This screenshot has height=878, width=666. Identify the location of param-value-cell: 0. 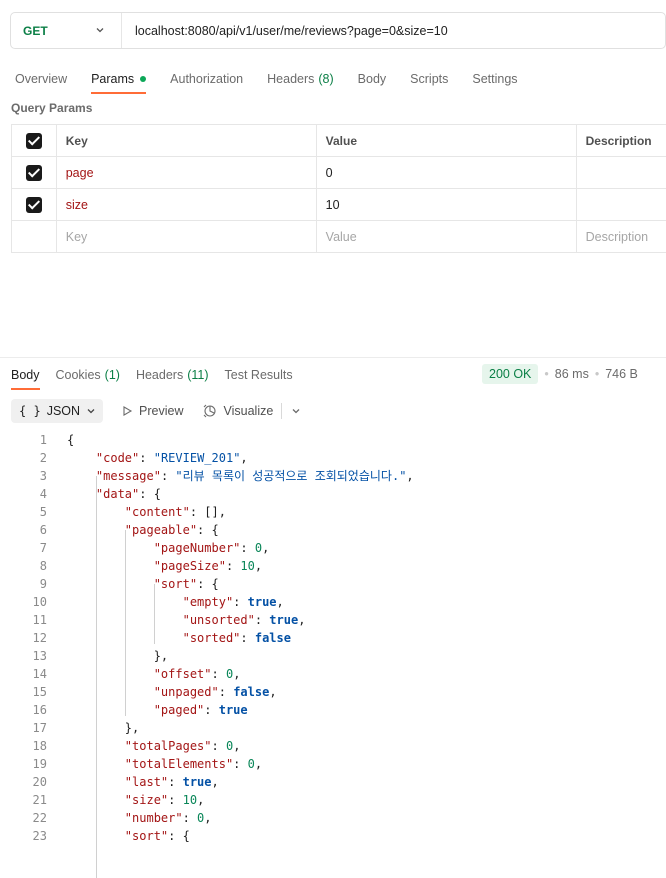
(446, 173).